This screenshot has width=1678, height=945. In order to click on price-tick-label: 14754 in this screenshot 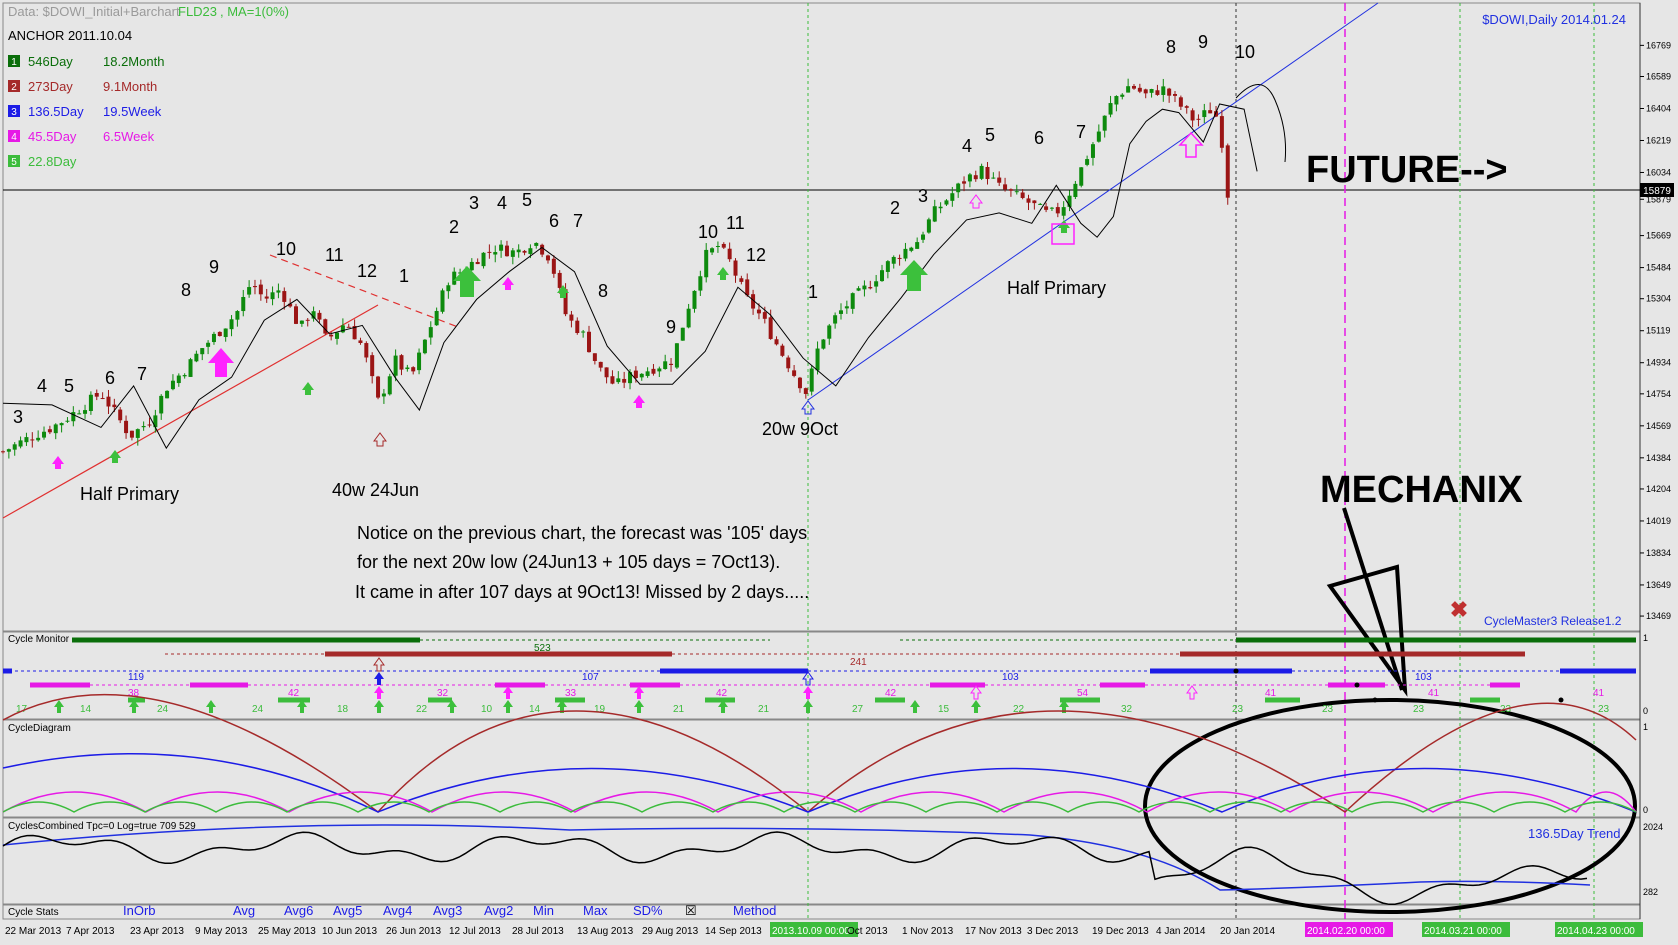, I will do `click(1658, 394)`.